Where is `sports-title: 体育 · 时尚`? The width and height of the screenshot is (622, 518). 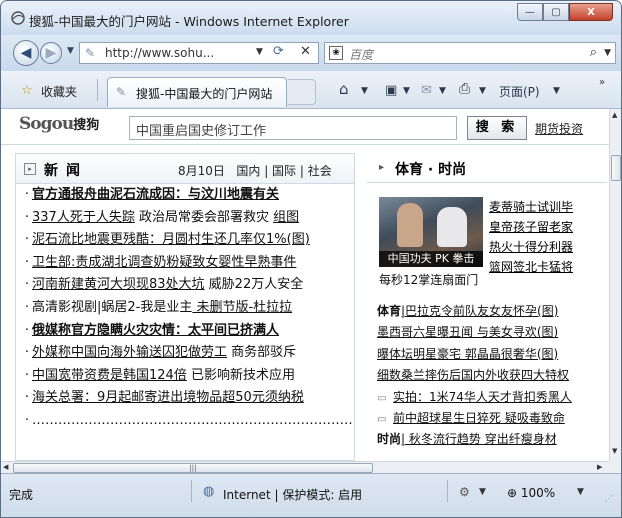 sports-title: 体育 · 时尚 is located at coordinates (430, 169).